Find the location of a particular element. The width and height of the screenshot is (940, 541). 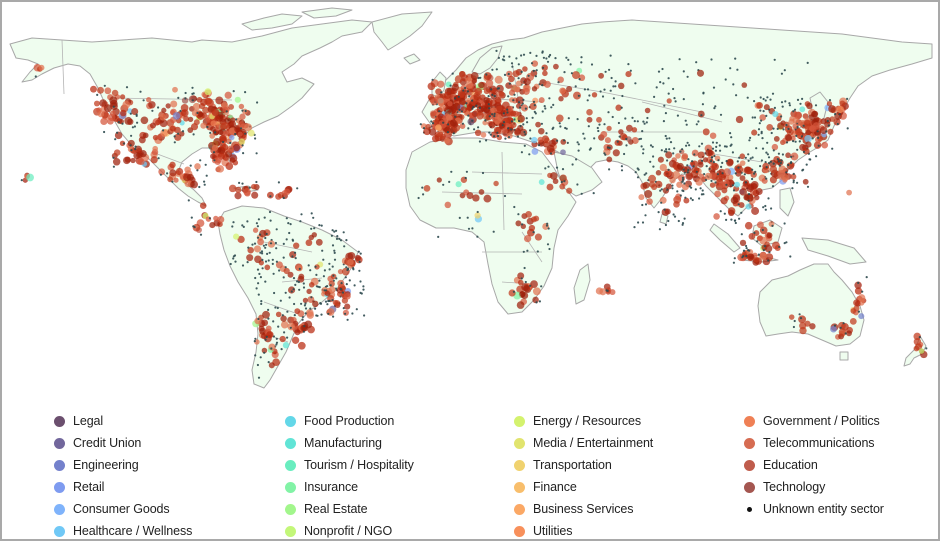

legend-item-education: Education is located at coordinates (814, 465).